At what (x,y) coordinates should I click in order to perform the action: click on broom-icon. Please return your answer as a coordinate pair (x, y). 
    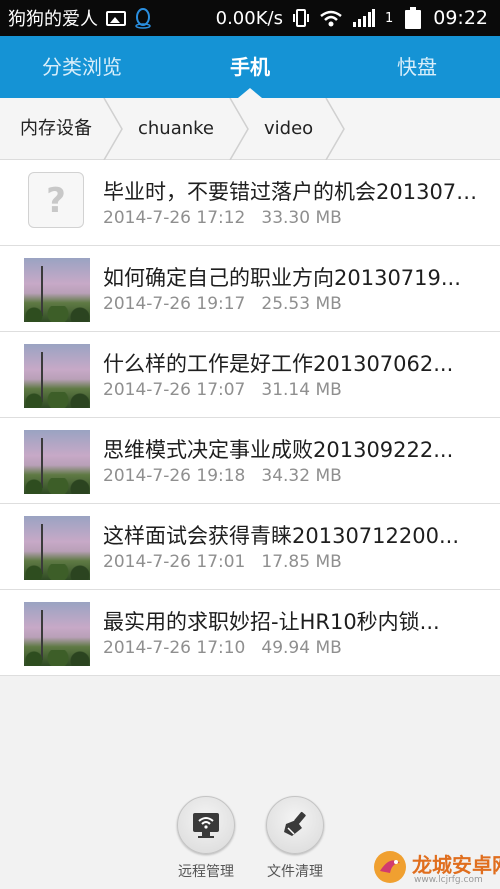
    Looking at the image, I should click on (295, 823).